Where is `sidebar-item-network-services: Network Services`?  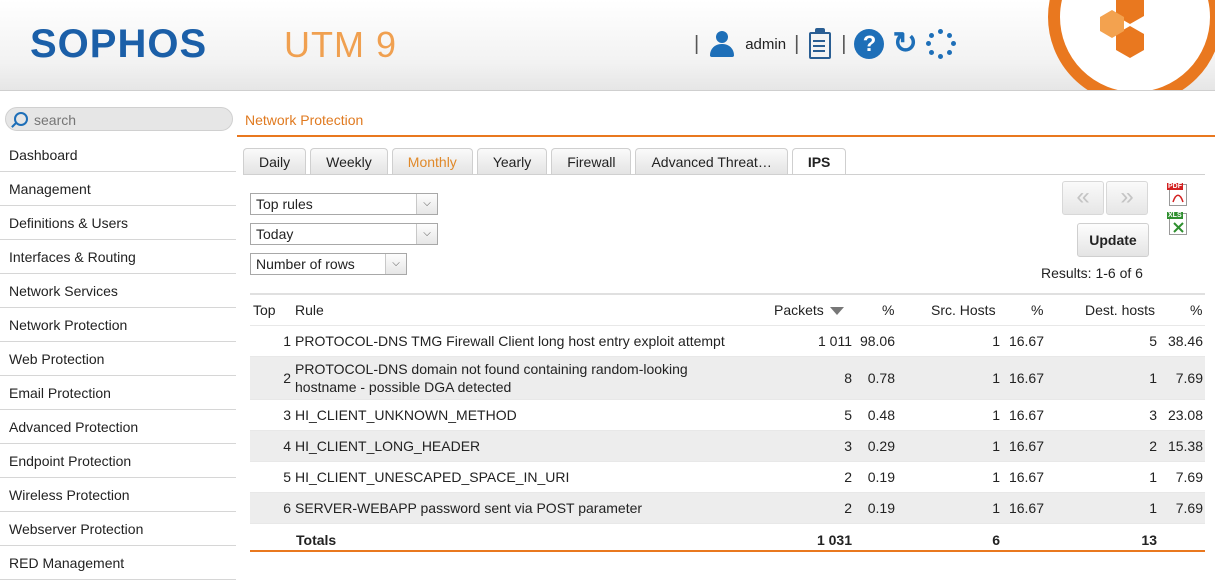
sidebar-item-network-services: Network Services is located at coordinates (118, 291).